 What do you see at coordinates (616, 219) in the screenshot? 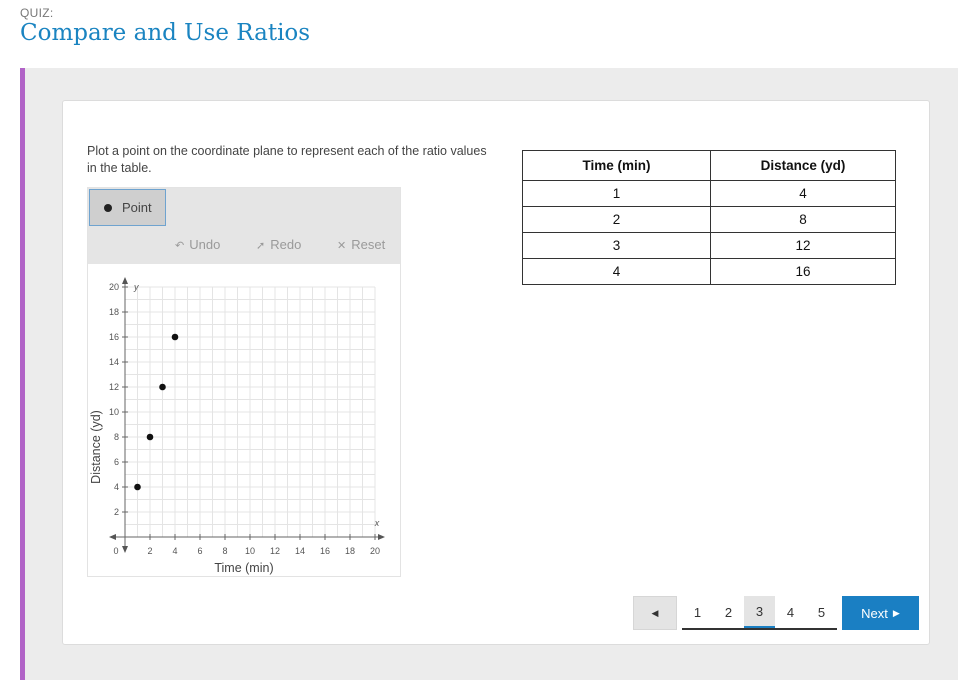
I see `table-cell: 2` at bounding box center [616, 219].